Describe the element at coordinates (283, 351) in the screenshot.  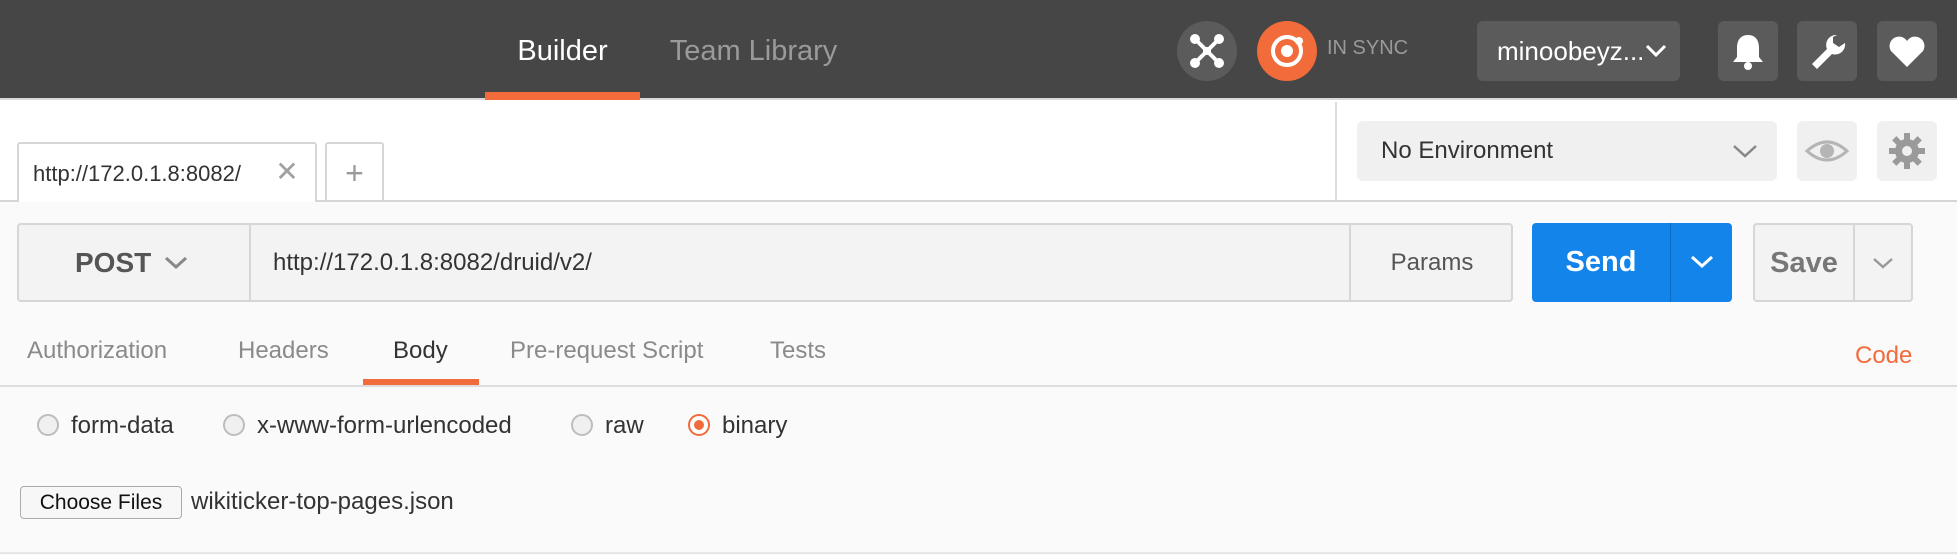
I see `tab-headers: Headers` at that location.